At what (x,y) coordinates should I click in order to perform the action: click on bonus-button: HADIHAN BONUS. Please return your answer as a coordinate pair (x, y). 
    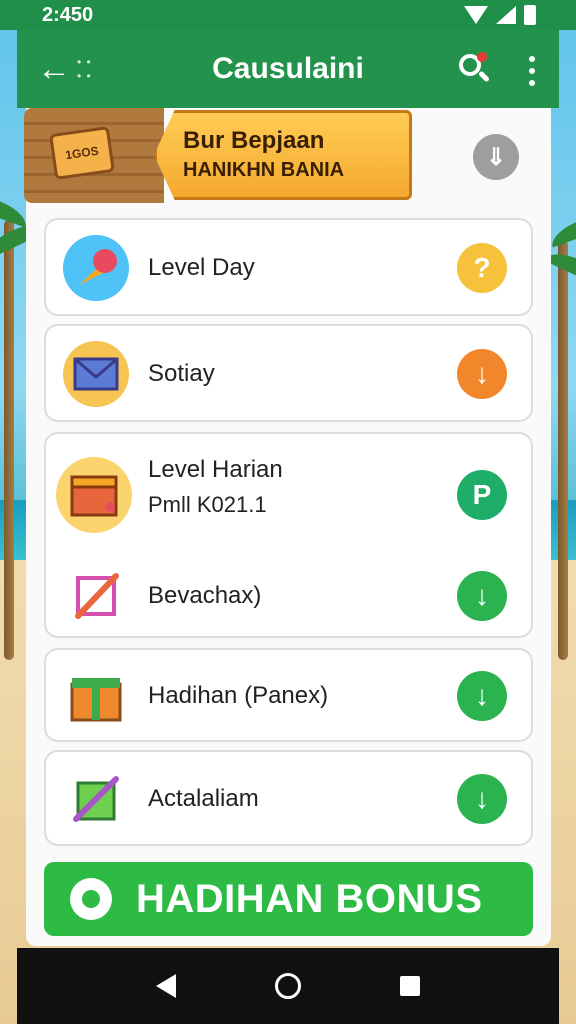
    Looking at the image, I should click on (288, 899).